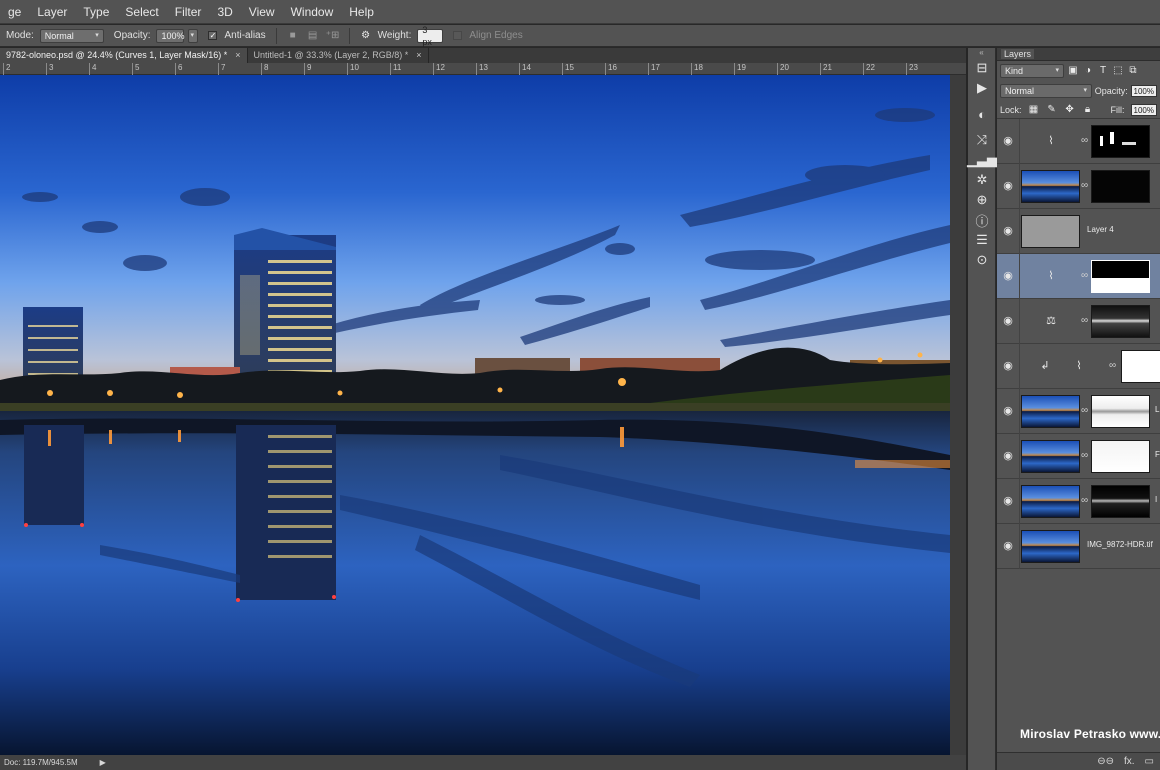 The width and height of the screenshot is (1160, 770). Describe the element at coordinates (981, 53) in the screenshot. I see `collapse-panels-icon: «` at that location.